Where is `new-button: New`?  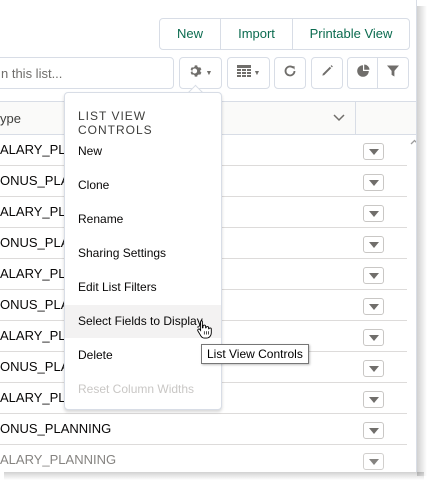 new-button: New is located at coordinates (190, 34).